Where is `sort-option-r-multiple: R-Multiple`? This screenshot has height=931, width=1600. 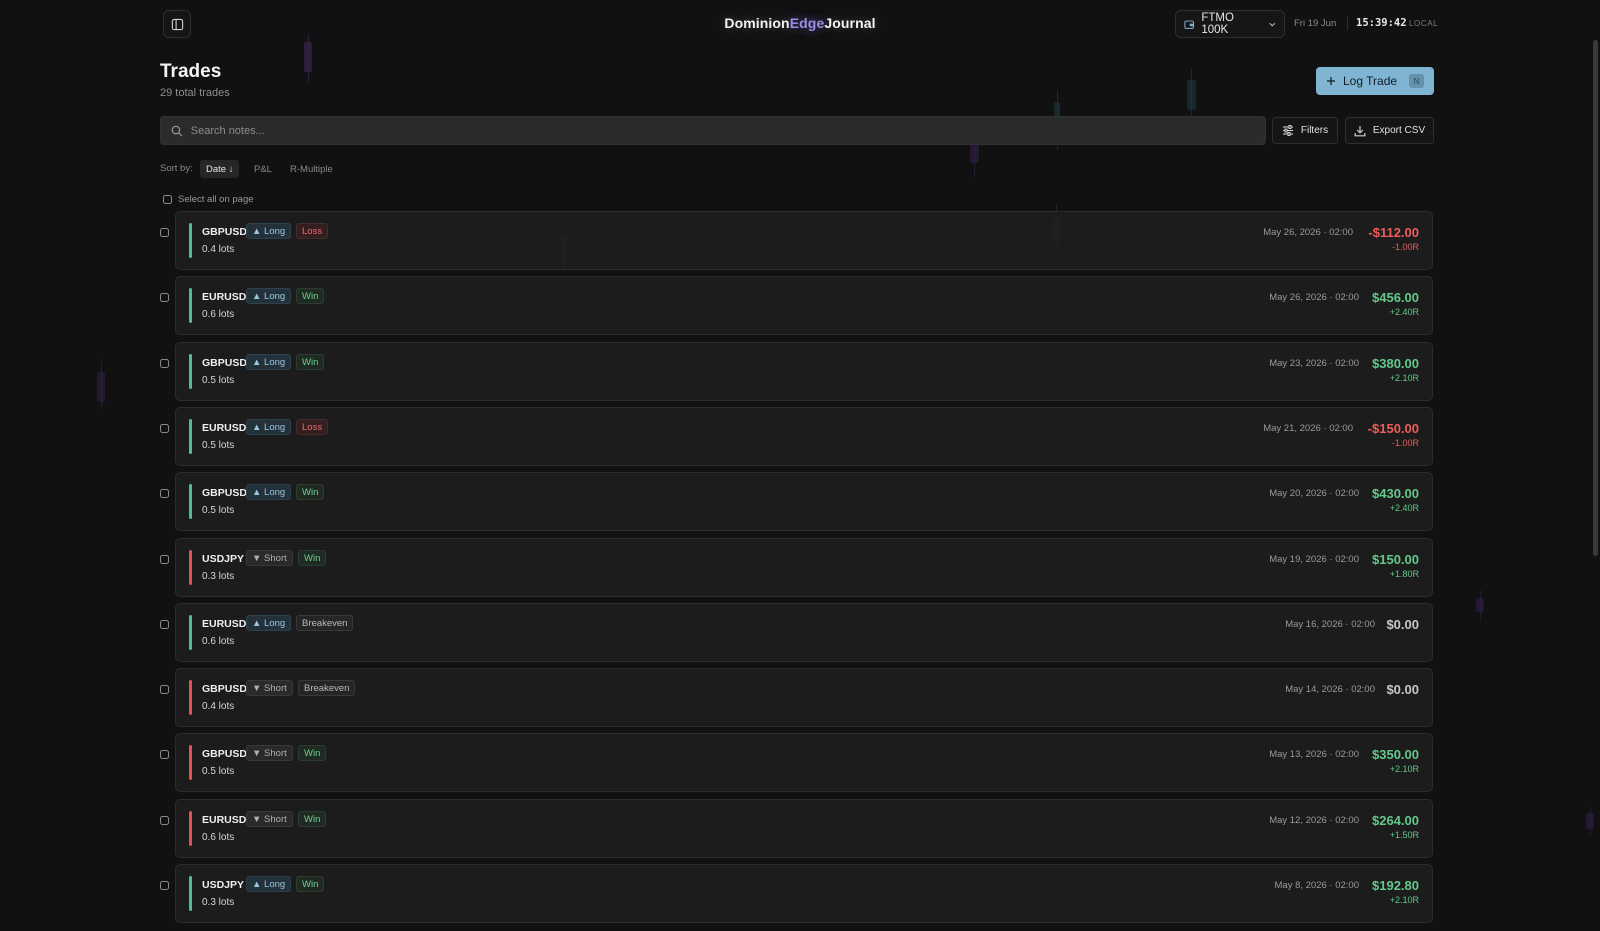
sort-option-r-multiple: R-Multiple is located at coordinates (311, 169).